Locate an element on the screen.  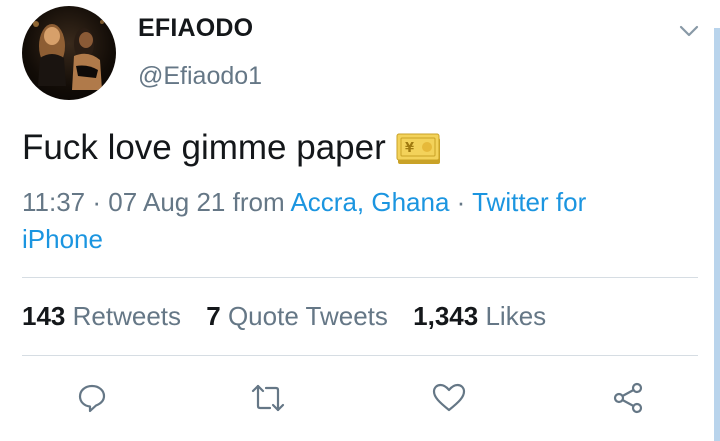
chevron-down-icon is located at coordinates (689, 31).